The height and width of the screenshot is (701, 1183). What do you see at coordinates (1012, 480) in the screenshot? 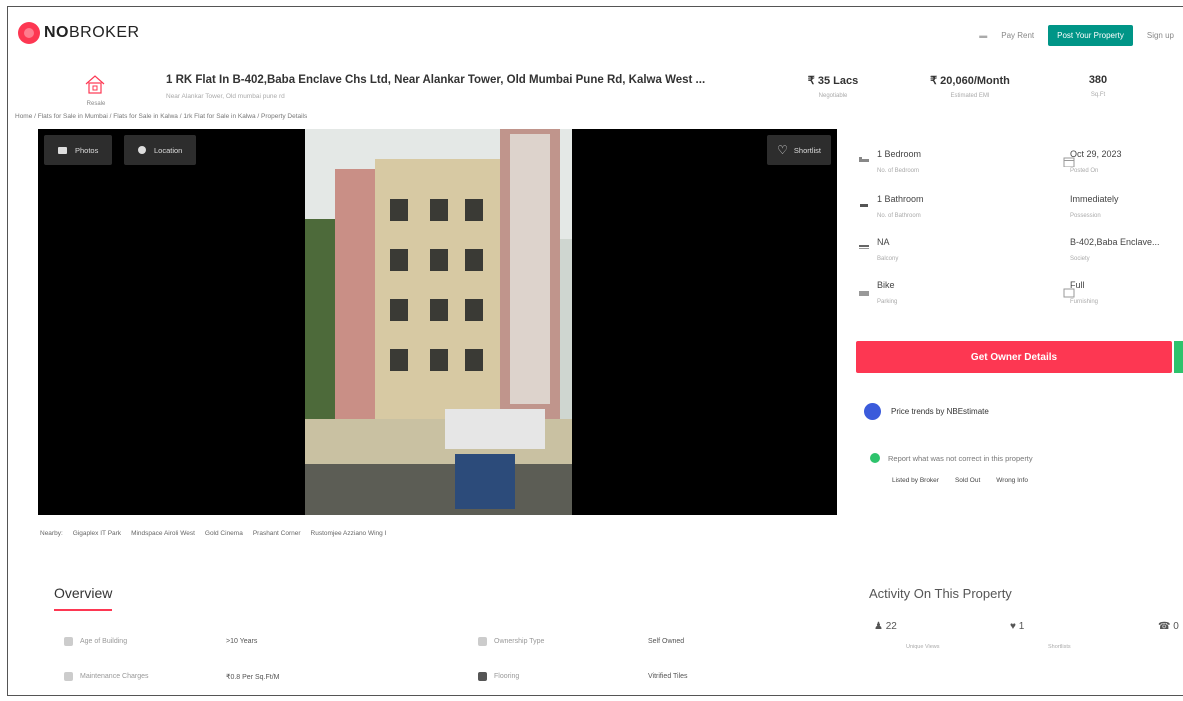
I see `report-wrong-info: Wrong Info` at bounding box center [1012, 480].